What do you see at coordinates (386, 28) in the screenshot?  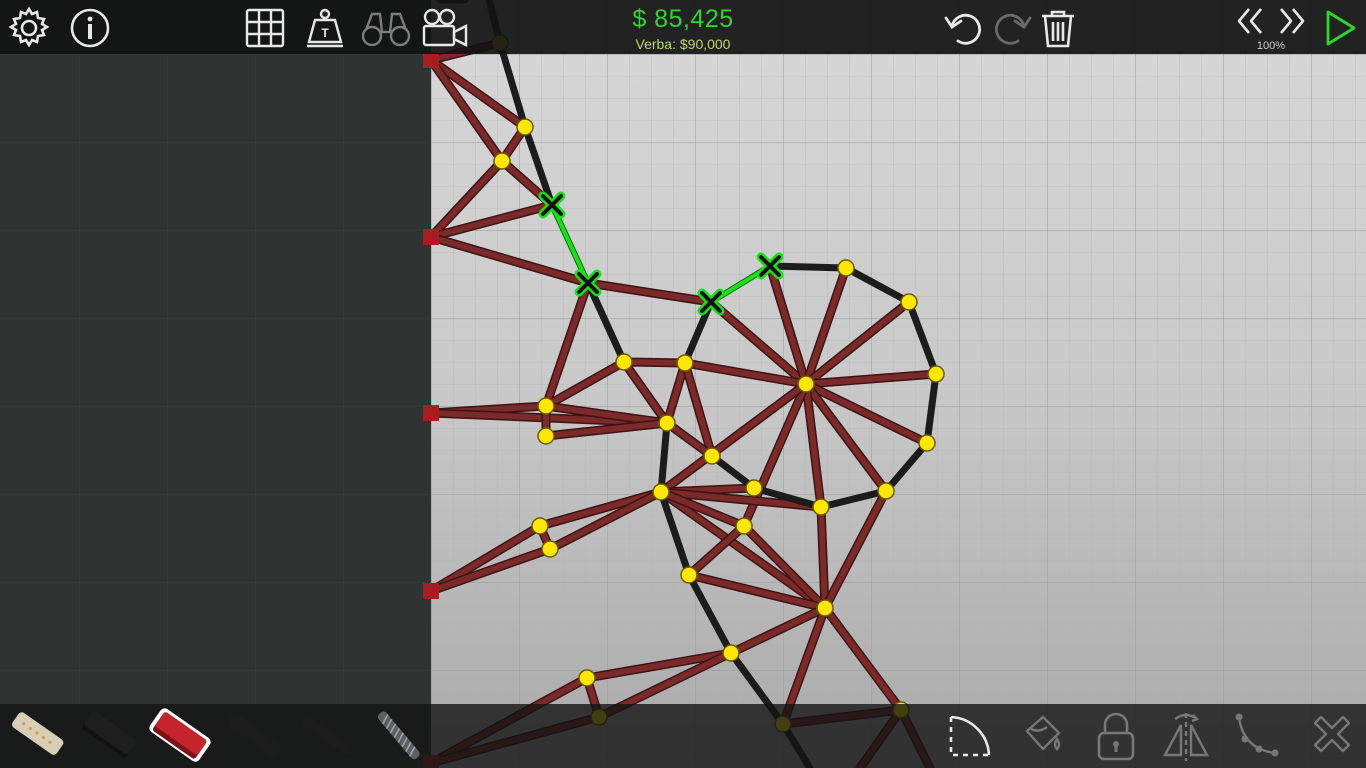 I see `binoculars-icon` at bounding box center [386, 28].